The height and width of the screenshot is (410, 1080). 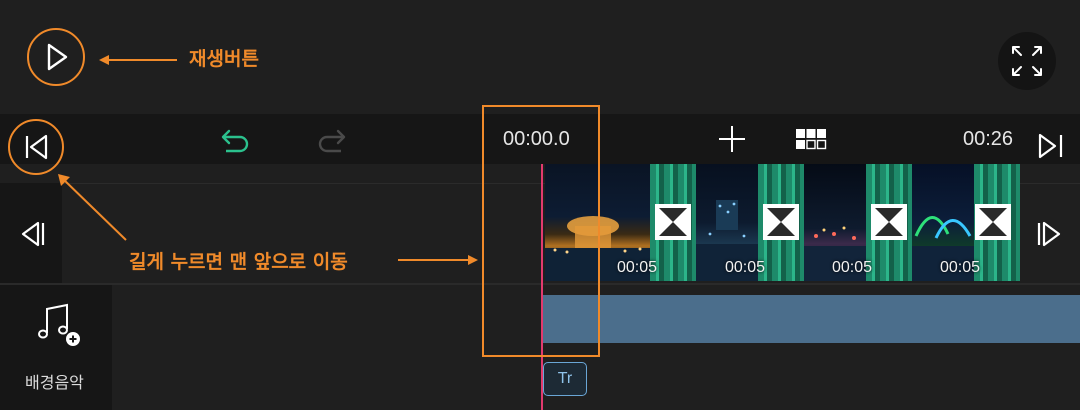 I want to click on redo-icon, so click(x=332, y=141).